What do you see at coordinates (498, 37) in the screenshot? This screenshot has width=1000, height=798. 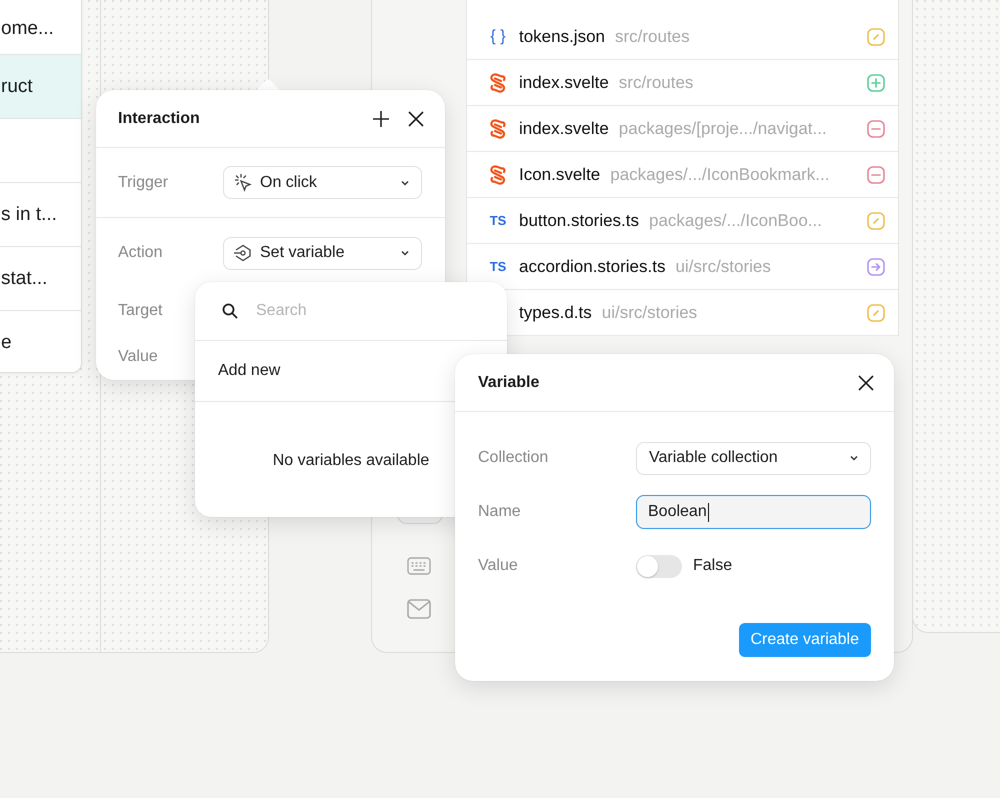 I see `braces-icon: { }` at bounding box center [498, 37].